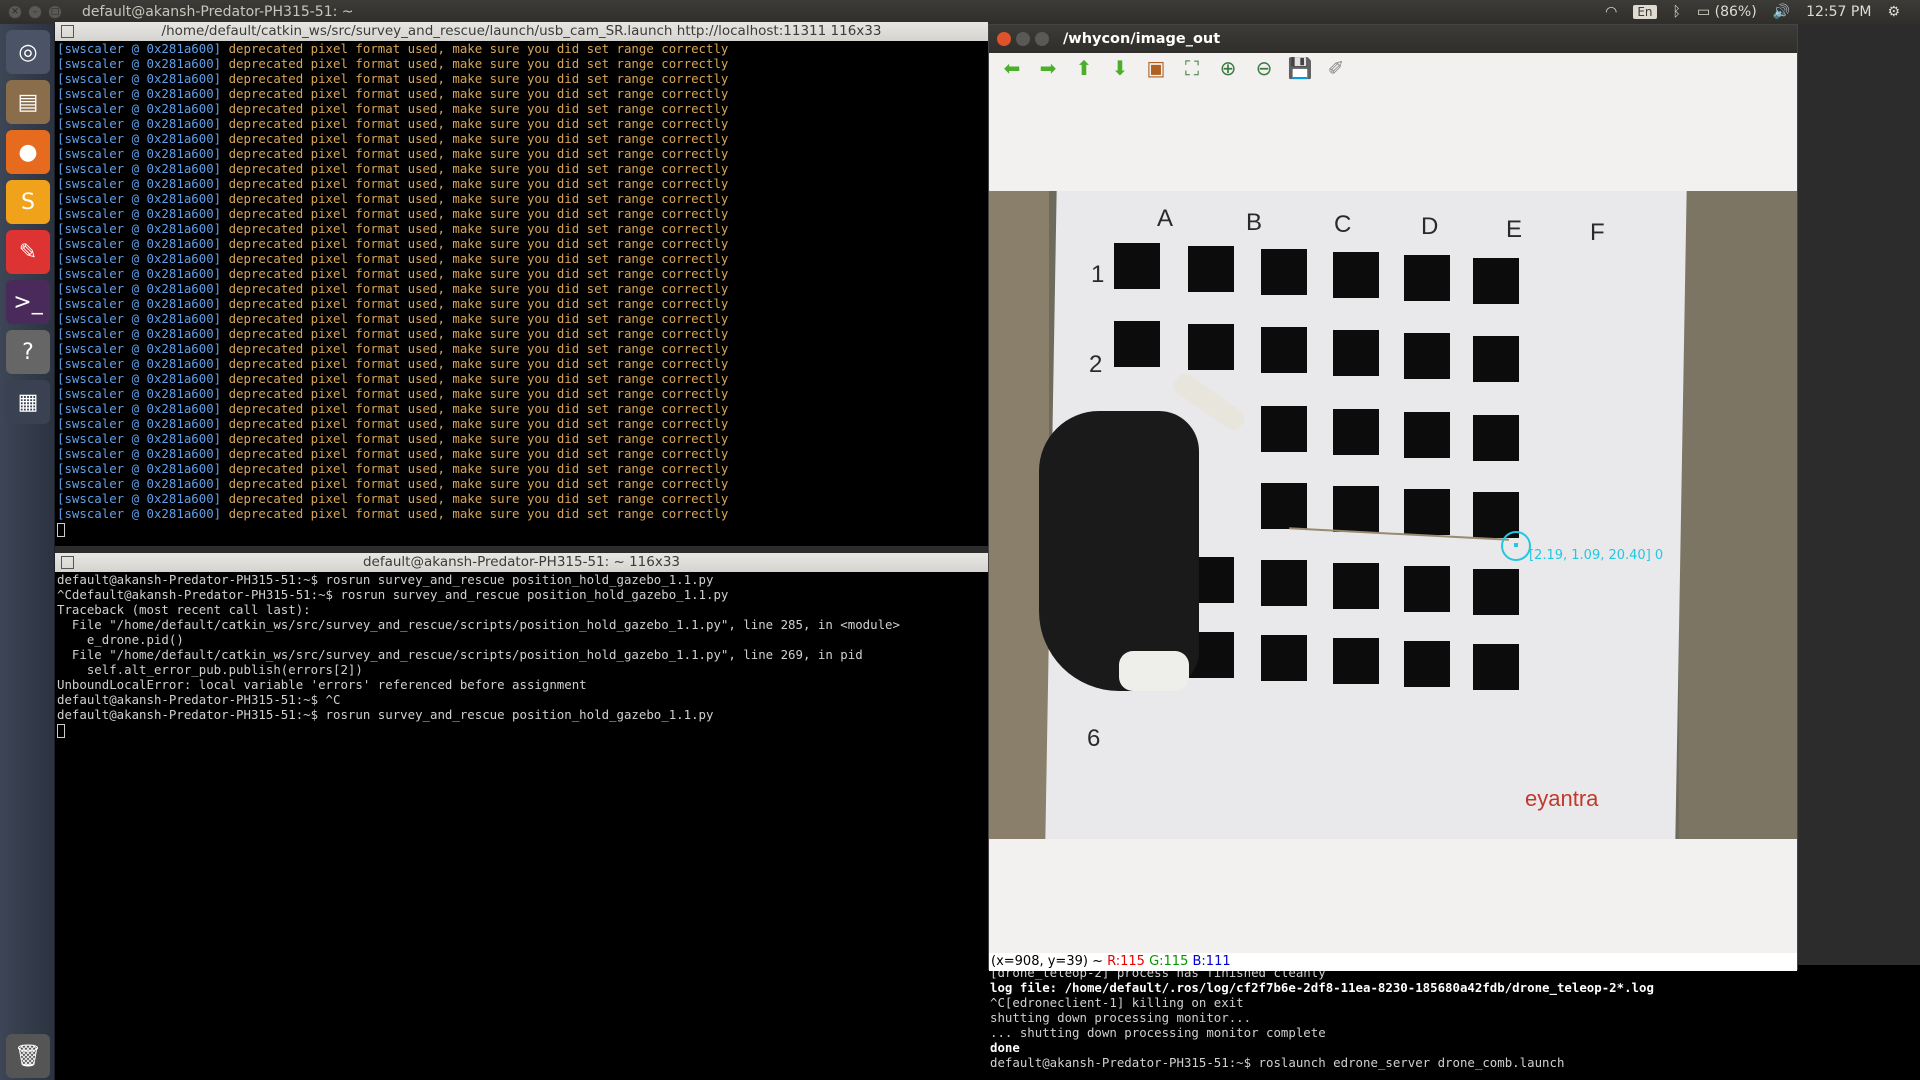  What do you see at coordinates (27, 552) in the screenshot?
I see `launcher: ◎ ▤ ● S ✎ >_ ? ▦ 🗑` at bounding box center [27, 552].